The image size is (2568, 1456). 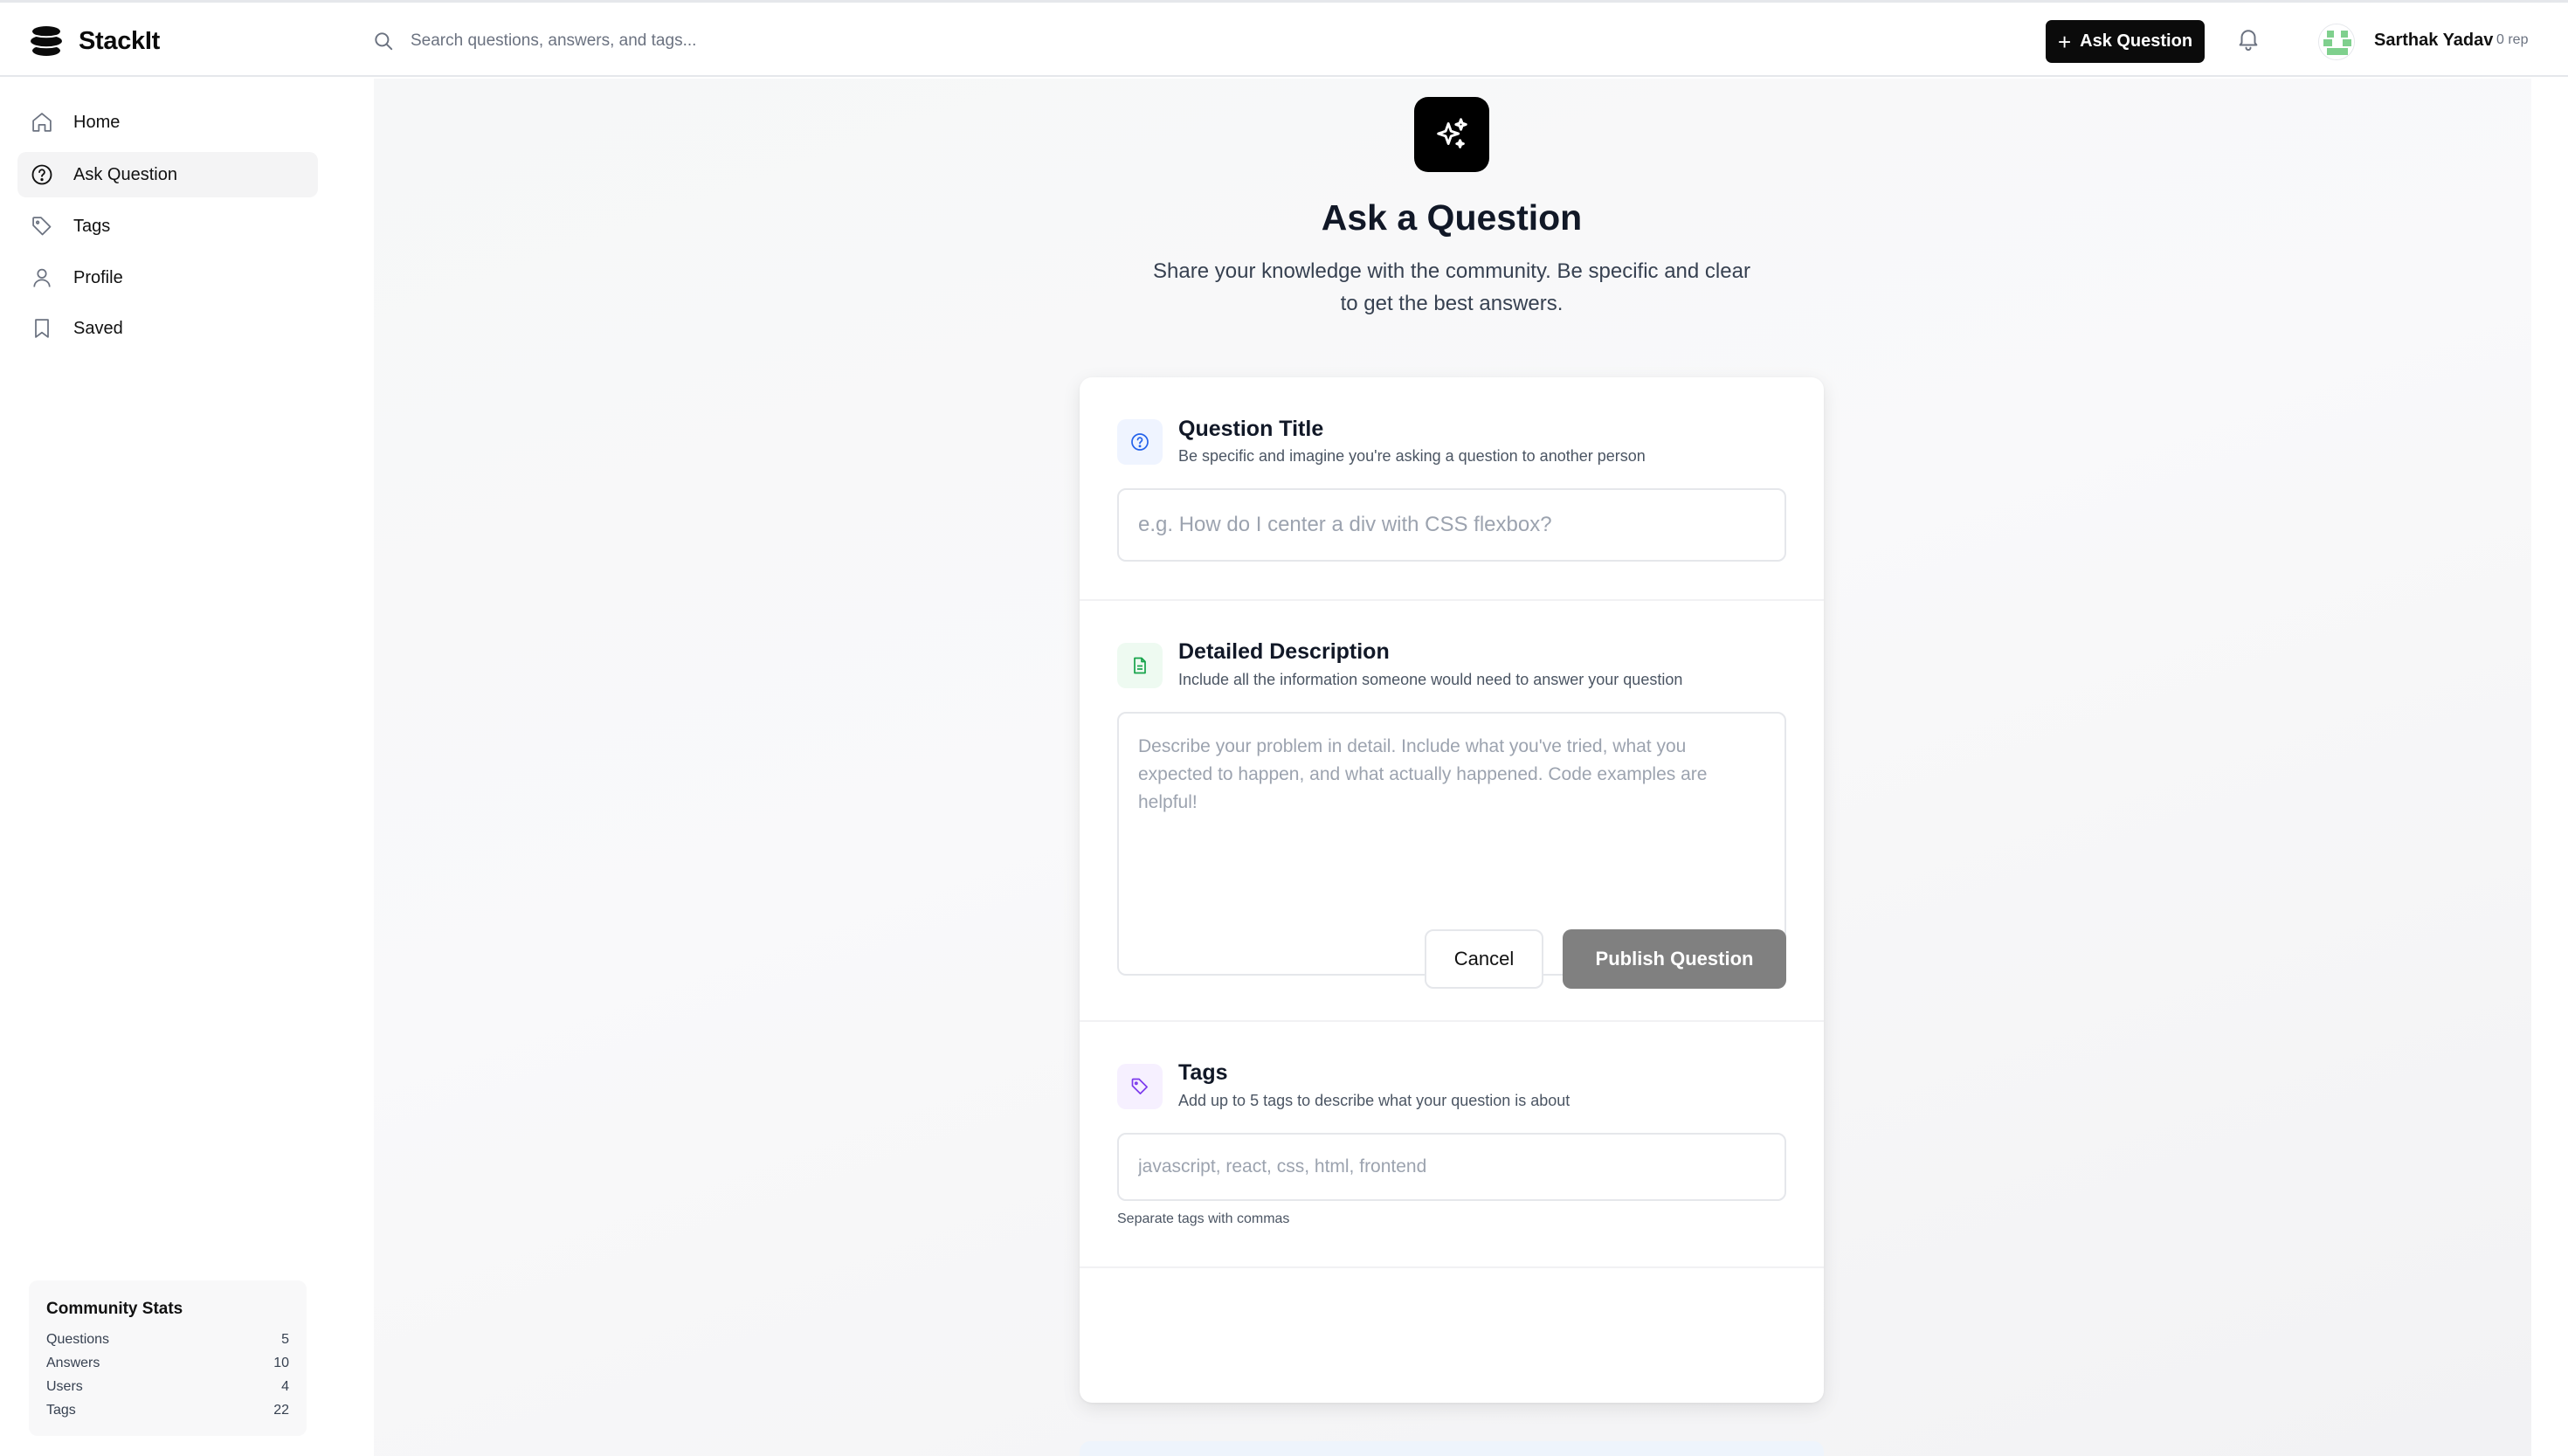 What do you see at coordinates (2512, 39) in the screenshot?
I see `user-reputation: 0 rep` at bounding box center [2512, 39].